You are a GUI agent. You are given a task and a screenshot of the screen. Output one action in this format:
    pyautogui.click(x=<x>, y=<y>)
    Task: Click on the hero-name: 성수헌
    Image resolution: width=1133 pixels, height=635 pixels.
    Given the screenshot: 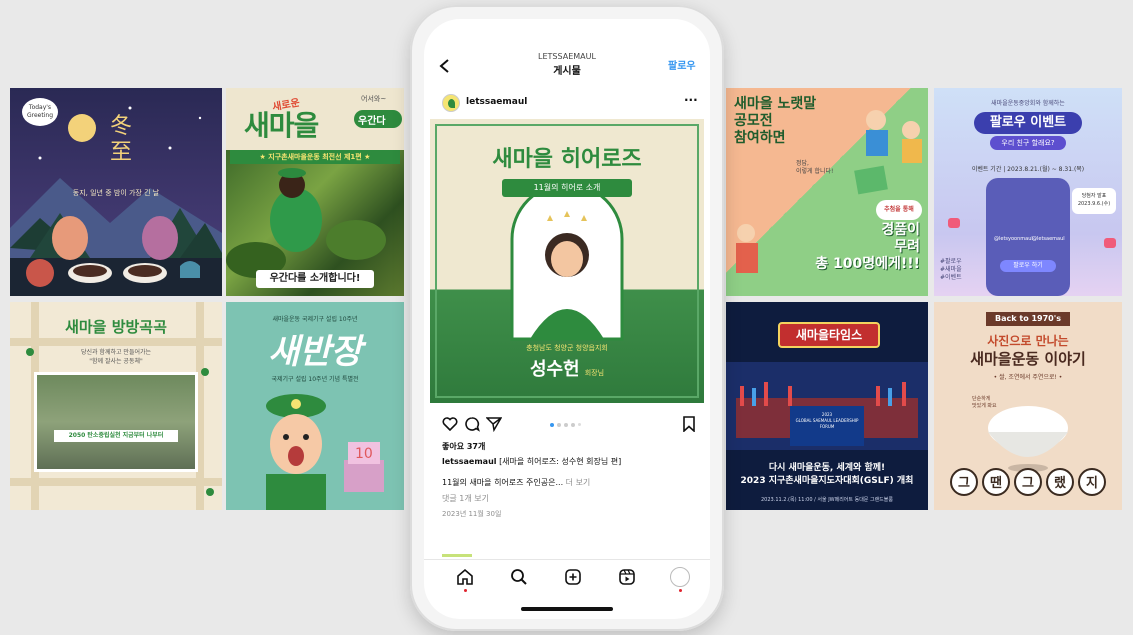 What is the action you would take?
    pyautogui.click(x=554, y=369)
    